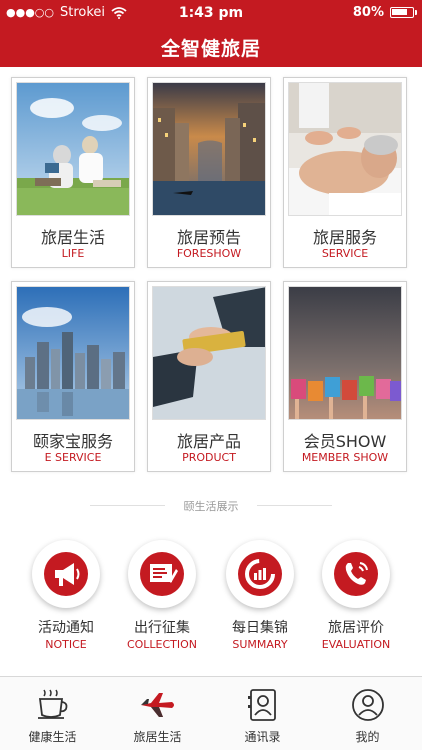 This screenshot has height=750, width=422. I want to click on menu-card-foreshow: 旅居预告 FORESHOW, so click(209, 172).